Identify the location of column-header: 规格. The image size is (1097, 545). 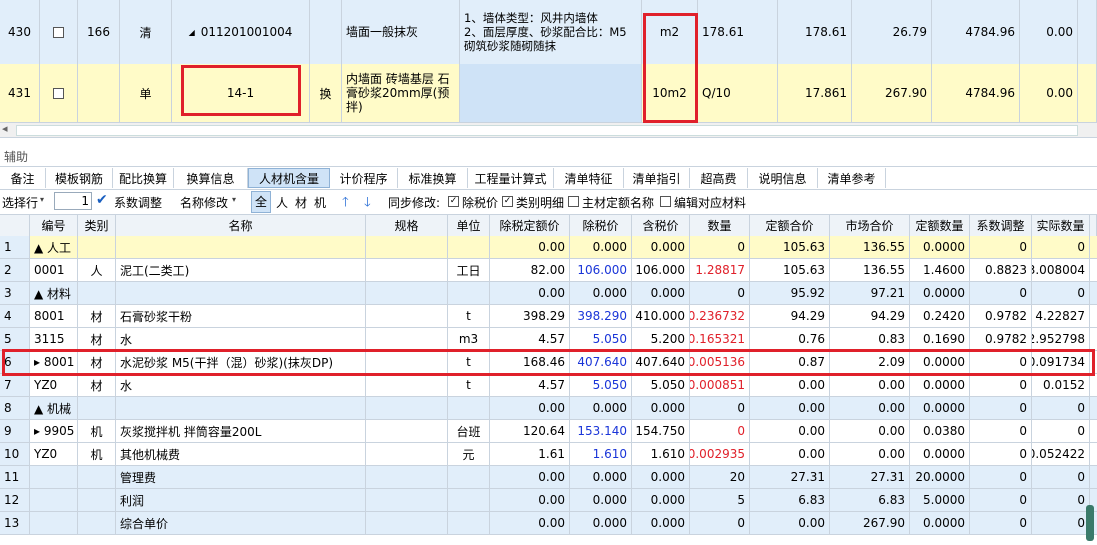
(407, 225).